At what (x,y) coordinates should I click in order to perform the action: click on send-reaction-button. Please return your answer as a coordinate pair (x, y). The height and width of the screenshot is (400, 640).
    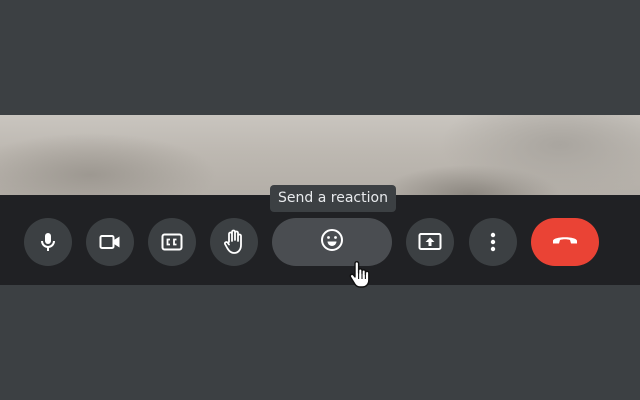
    Looking at the image, I should click on (332, 242).